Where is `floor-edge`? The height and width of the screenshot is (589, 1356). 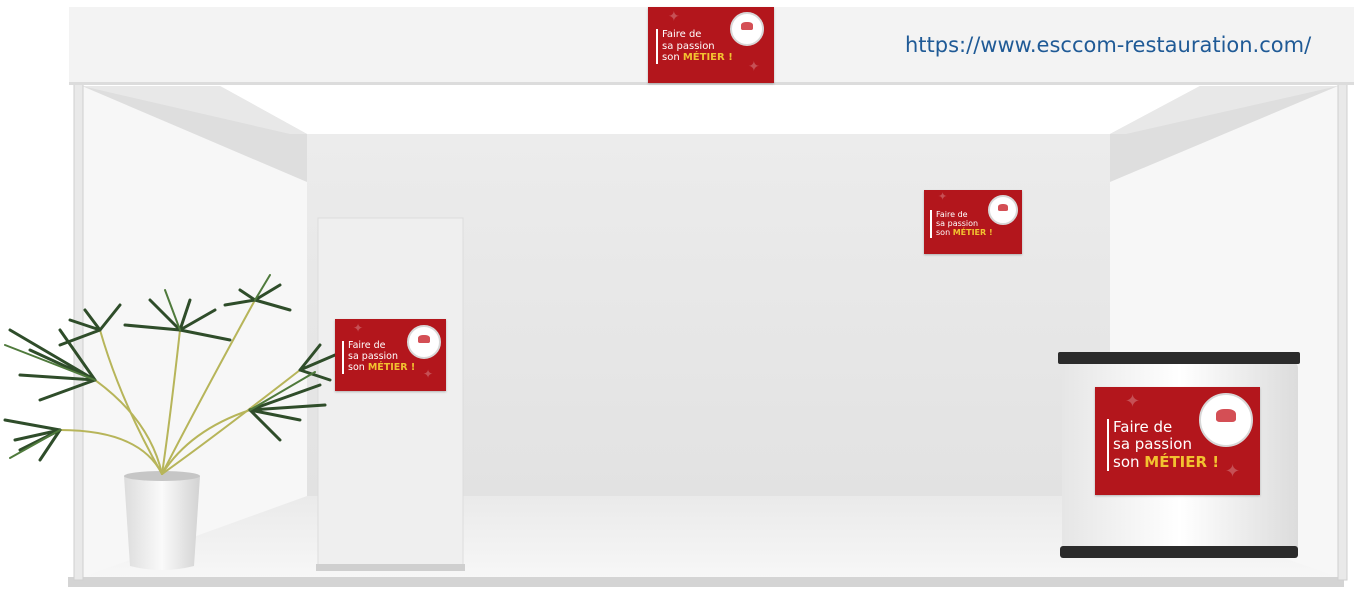
floor-edge is located at coordinates (706, 582).